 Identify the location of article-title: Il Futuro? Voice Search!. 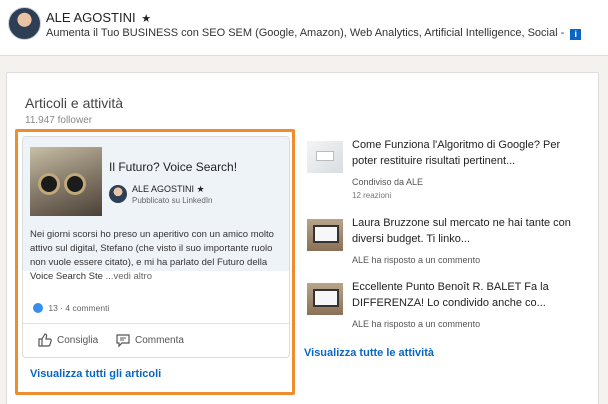
(173, 167).